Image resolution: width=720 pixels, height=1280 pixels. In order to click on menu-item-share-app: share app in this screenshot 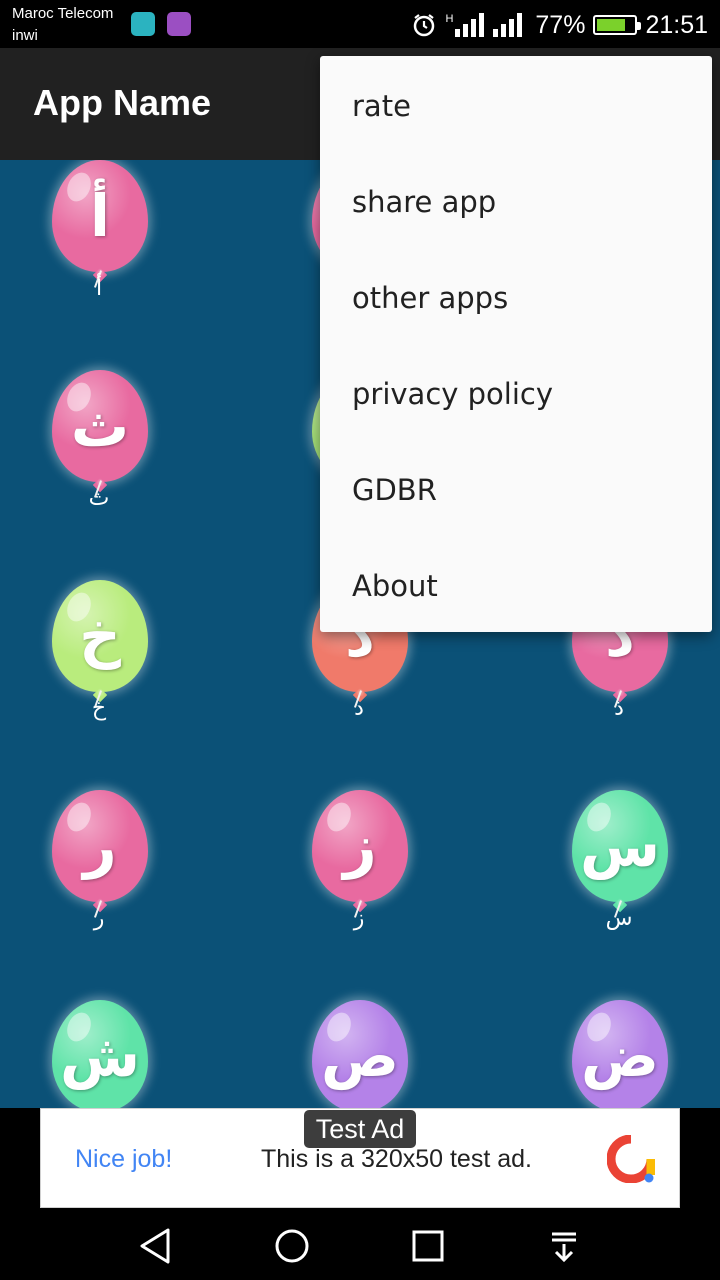, I will do `click(516, 202)`.